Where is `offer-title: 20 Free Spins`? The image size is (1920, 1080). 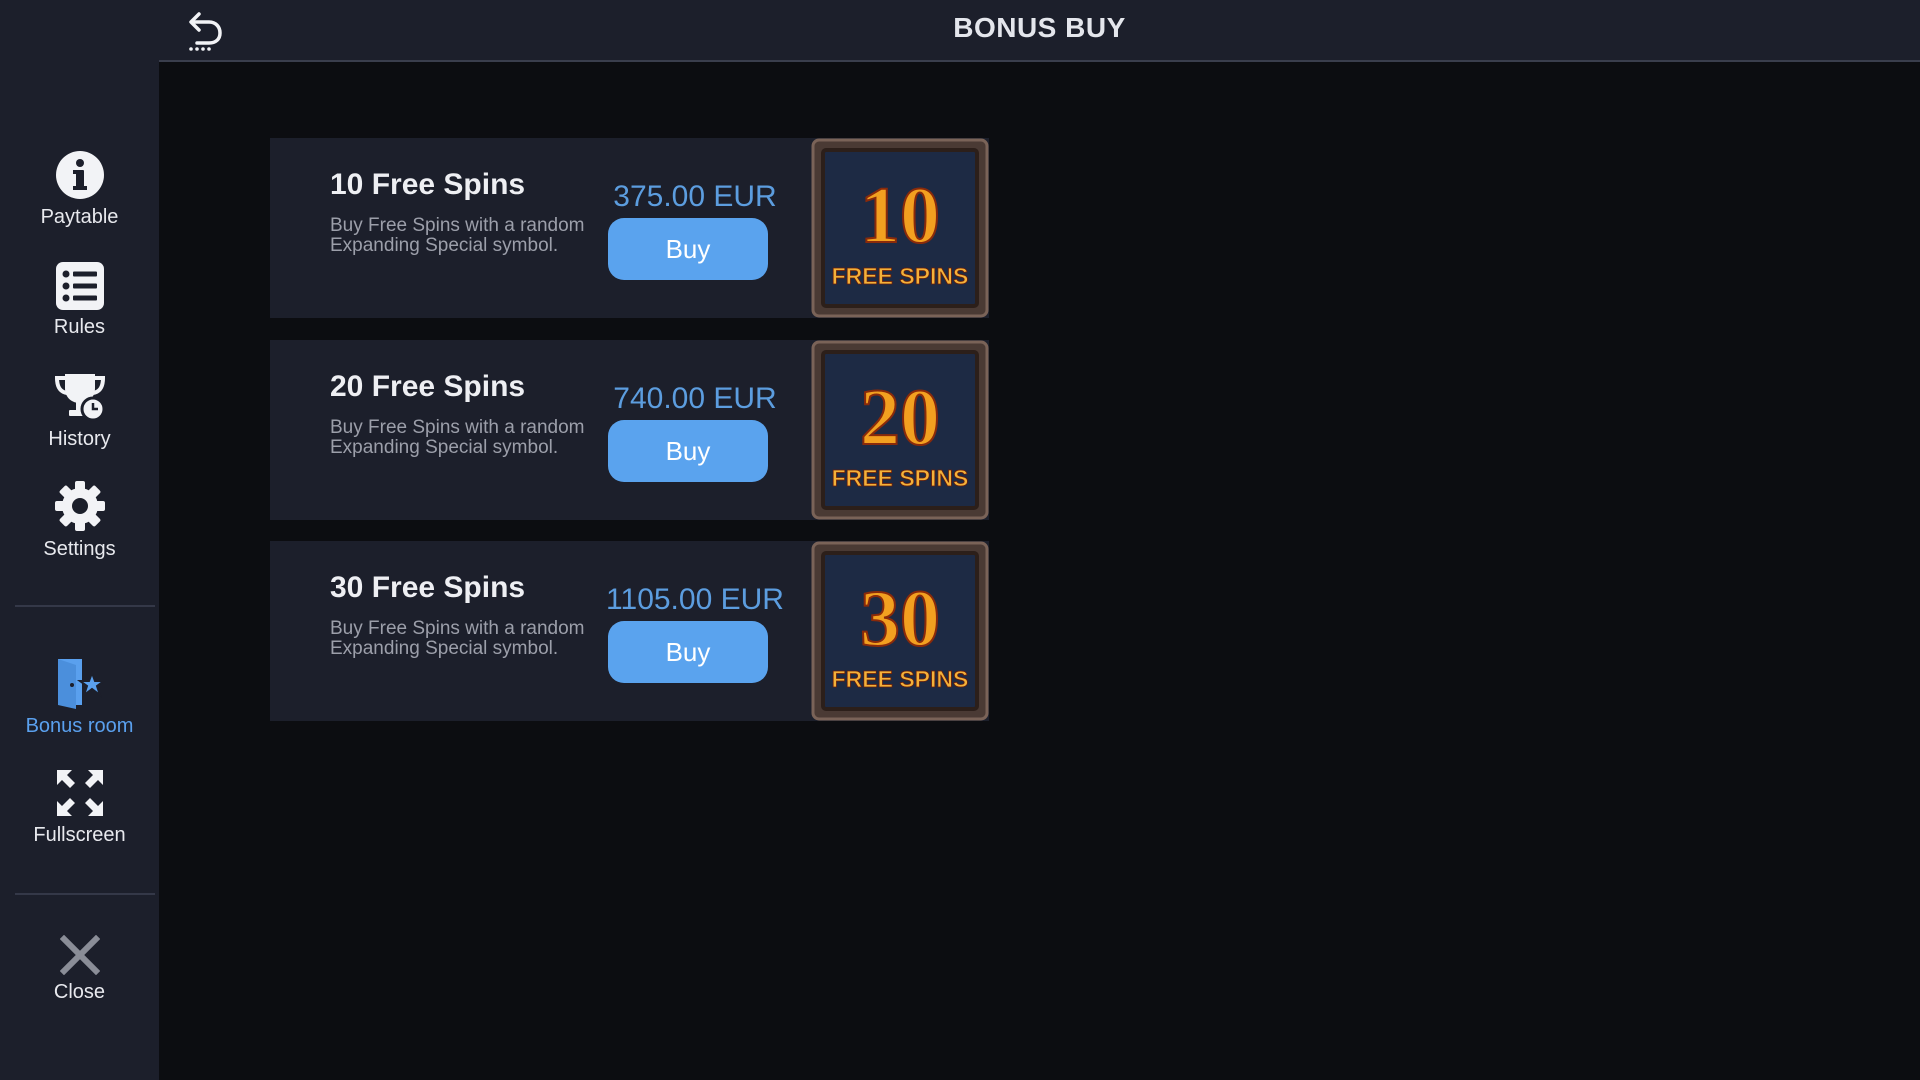 offer-title: 20 Free Spins is located at coordinates (428, 386).